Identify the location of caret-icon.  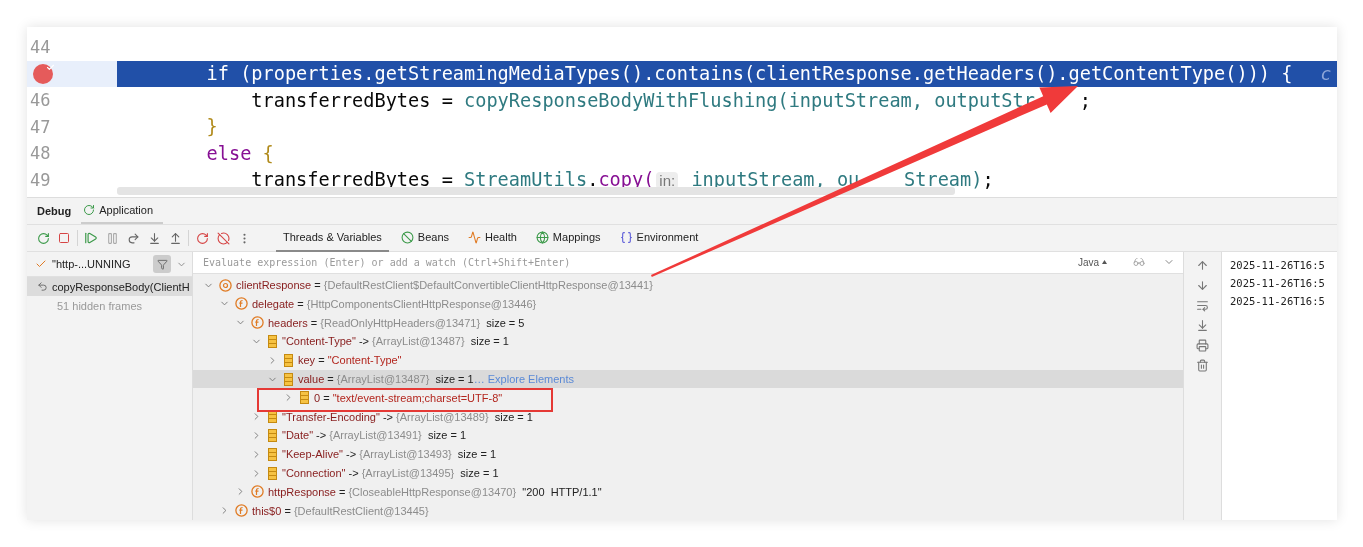
(1104, 262).